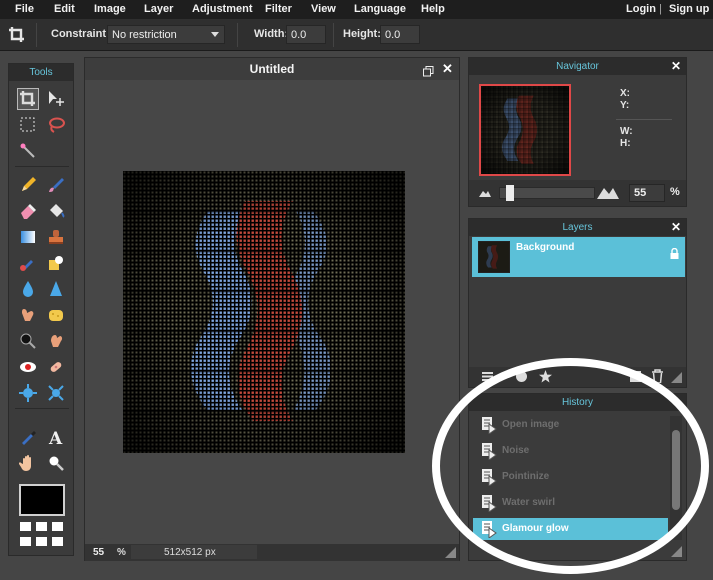 This screenshot has height=580, width=713. What do you see at coordinates (28, 289) in the screenshot?
I see `blur-tool` at bounding box center [28, 289].